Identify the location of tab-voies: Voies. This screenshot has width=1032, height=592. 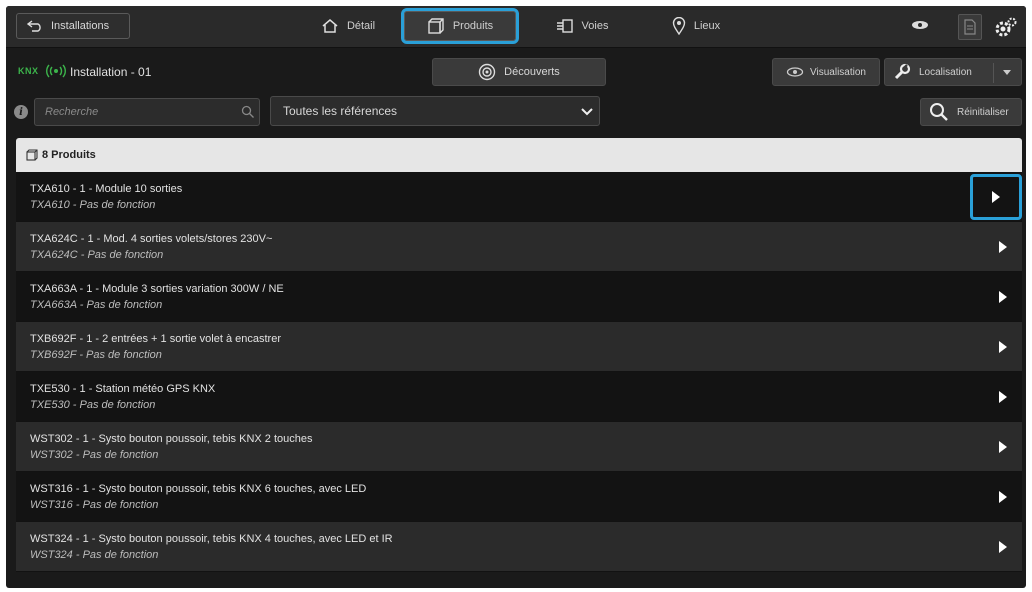
(582, 26).